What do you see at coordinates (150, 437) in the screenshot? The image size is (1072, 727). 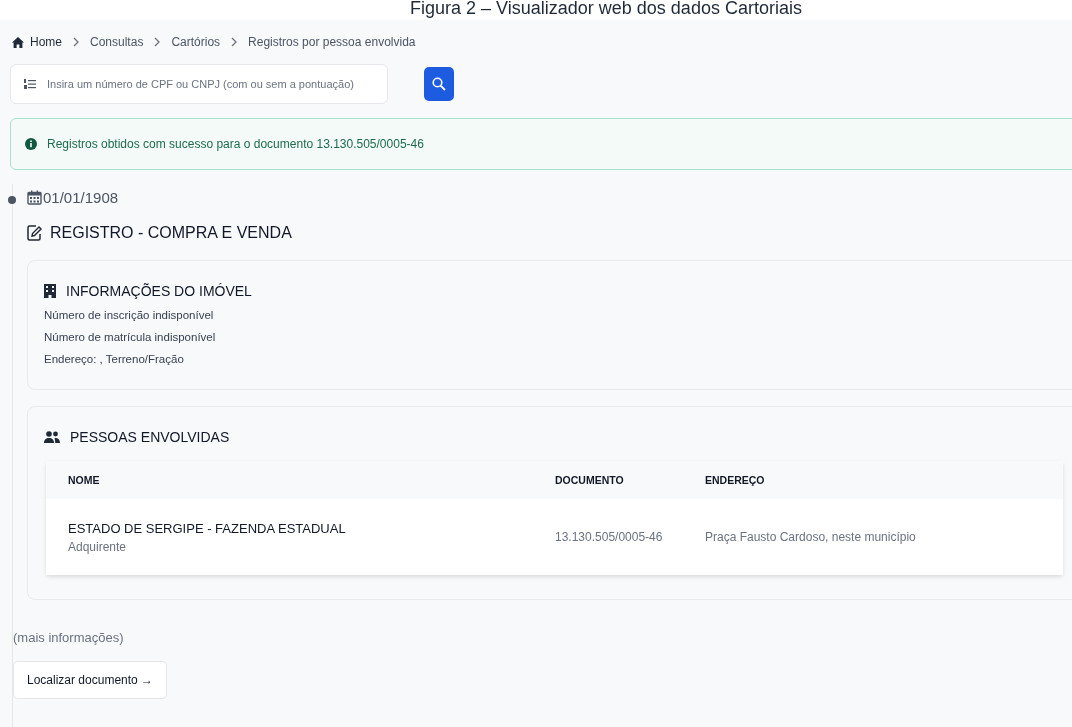 I see `section-title: PESSOAS ENVOLVIDAS` at bounding box center [150, 437].